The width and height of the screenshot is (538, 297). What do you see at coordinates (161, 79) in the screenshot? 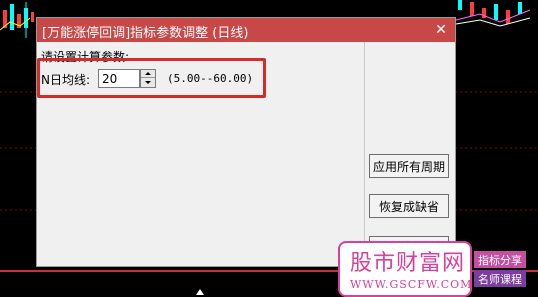
I see `param-row-n-day-ma: N日均线: (5.00--60.00)` at bounding box center [161, 79].